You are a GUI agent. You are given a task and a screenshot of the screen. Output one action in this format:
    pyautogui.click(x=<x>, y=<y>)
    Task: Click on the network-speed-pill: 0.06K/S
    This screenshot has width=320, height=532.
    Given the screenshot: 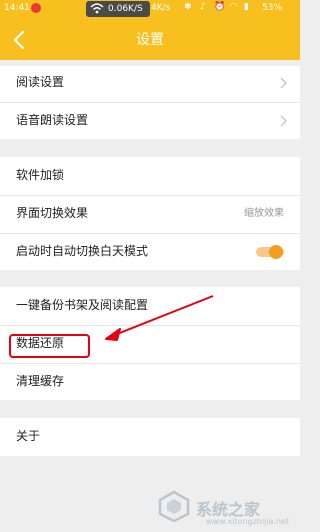 What is the action you would take?
    pyautogui.click(x=118, y=9)
    